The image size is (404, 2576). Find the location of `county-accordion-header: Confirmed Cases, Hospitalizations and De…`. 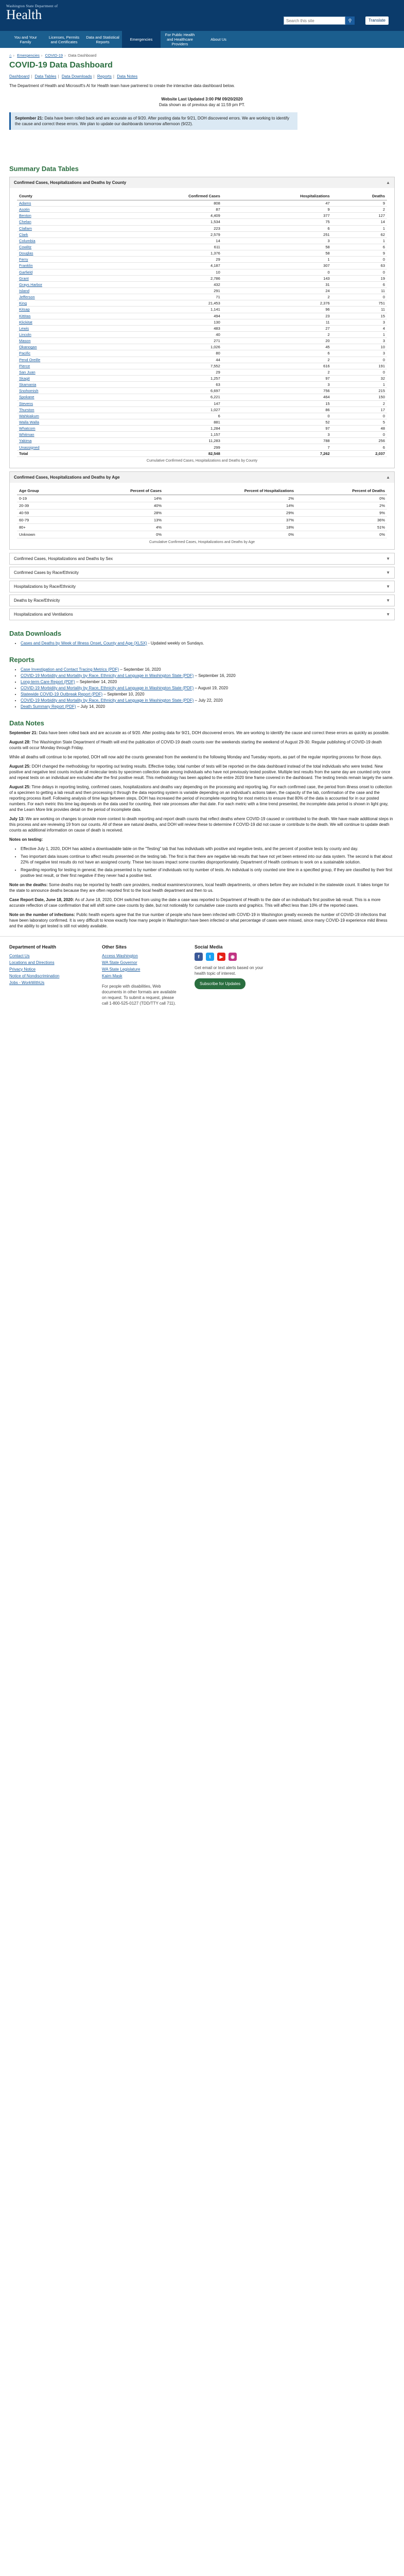

county-accordion-header: Confirmed Cases, Hospitalizations and De… is located at coordinates (202, 182).